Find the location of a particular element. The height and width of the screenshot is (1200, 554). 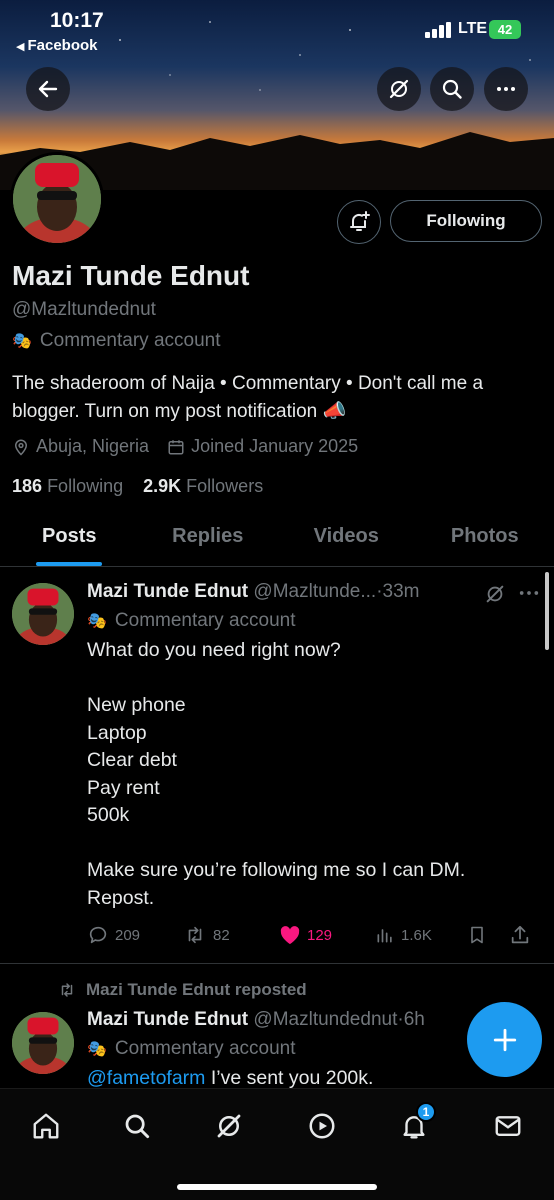

network-type: LTE is located at coordinates (473, 28).